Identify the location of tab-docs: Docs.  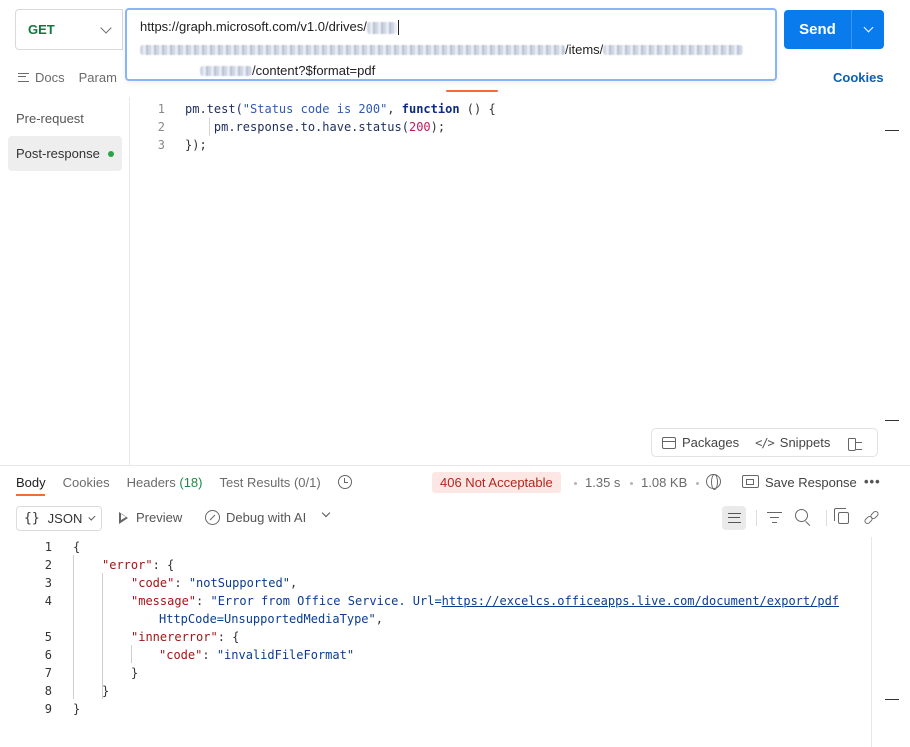
(41, 77).